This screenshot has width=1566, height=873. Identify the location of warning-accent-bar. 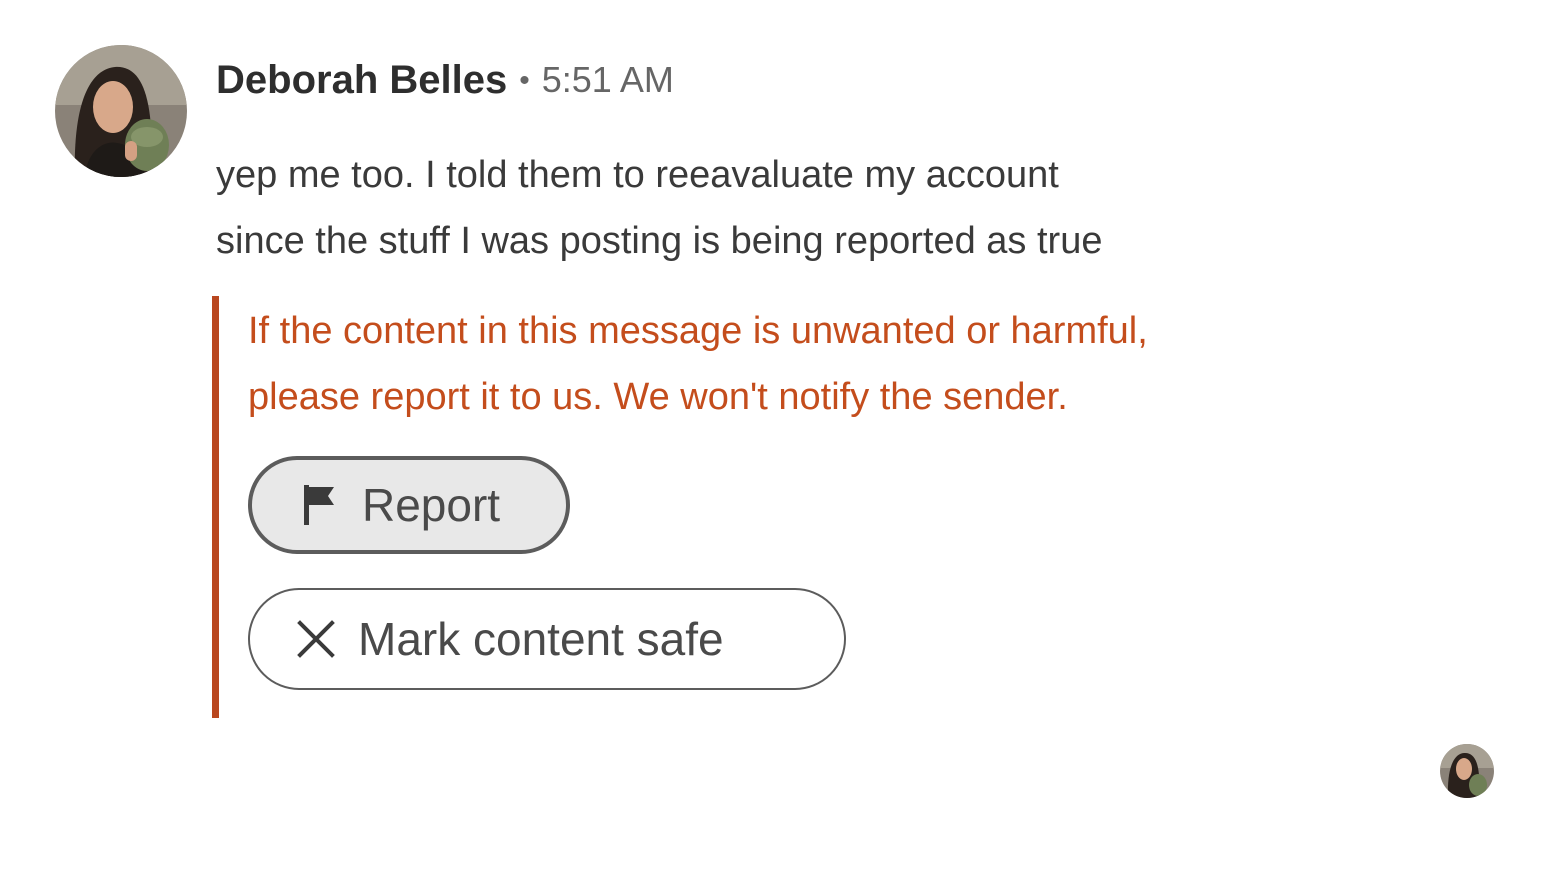
(215, 507).